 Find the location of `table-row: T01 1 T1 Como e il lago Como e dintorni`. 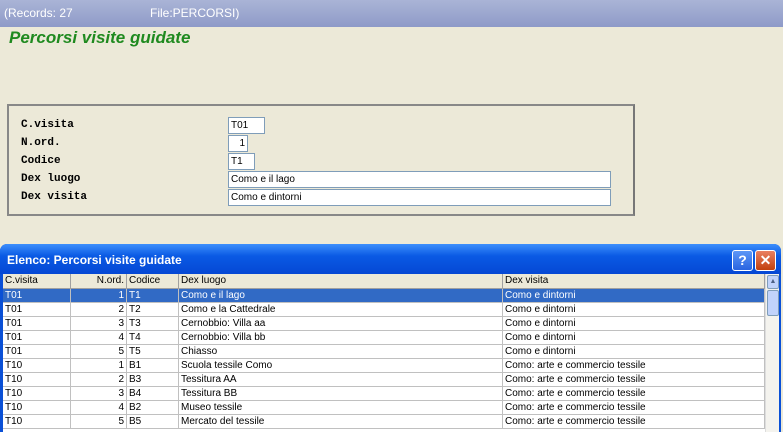

table-row: T01 1 T1 Como e il lago Como e dintorni is located at coordinates (384, 296).